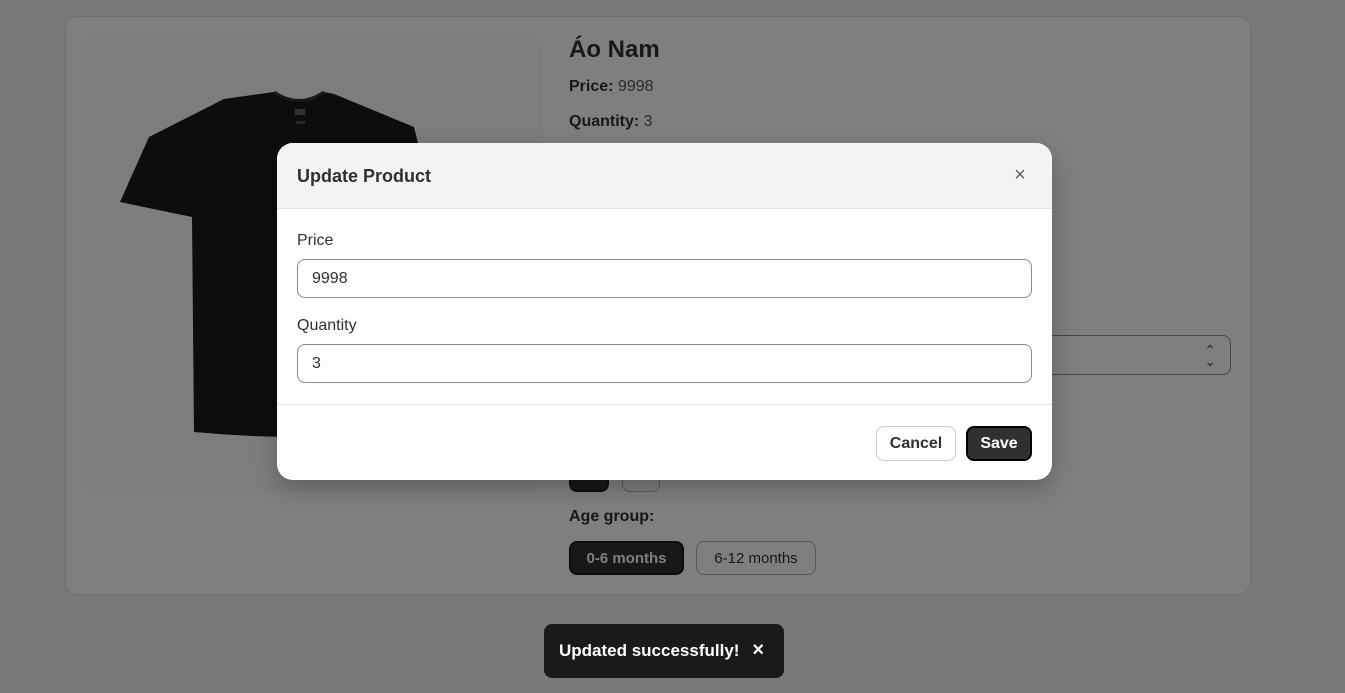 The image size is (1345, 693). Describe the element at coordinates (664, 442) in the screenshot. I see `modal-footer: Cancel Save` at that location.